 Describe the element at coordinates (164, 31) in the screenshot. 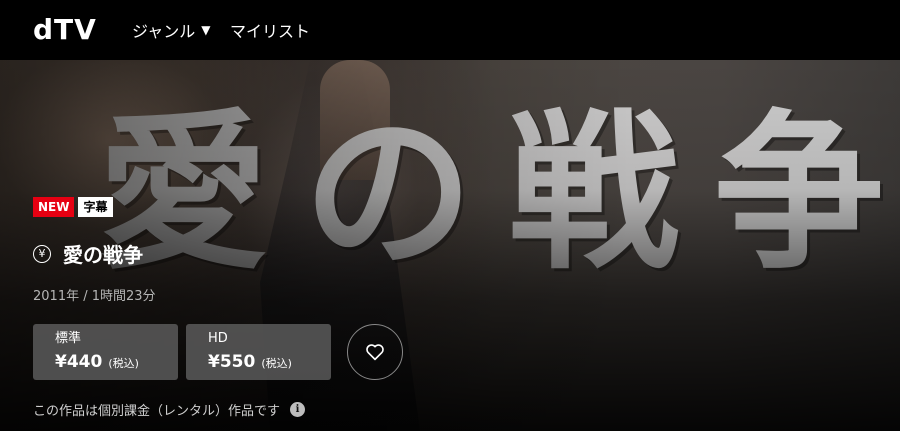

I see `nav-genre-label: ジャンル` at that location.